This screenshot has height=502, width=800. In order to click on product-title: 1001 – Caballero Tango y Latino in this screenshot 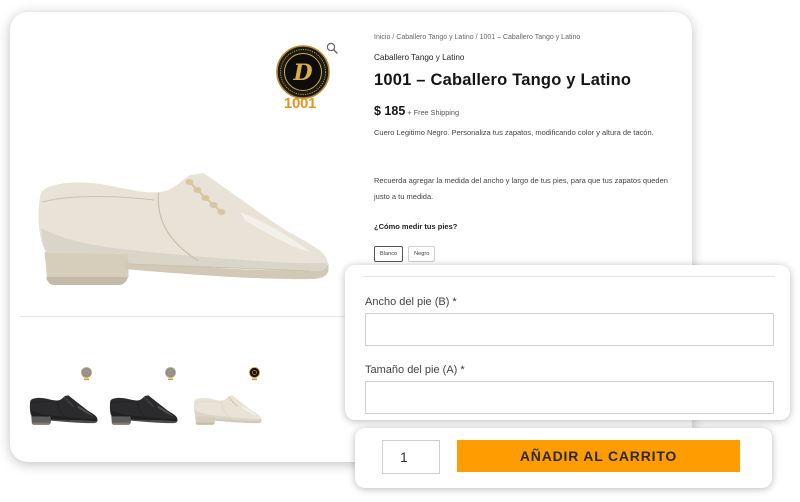, I will do `click(503, 80)`.